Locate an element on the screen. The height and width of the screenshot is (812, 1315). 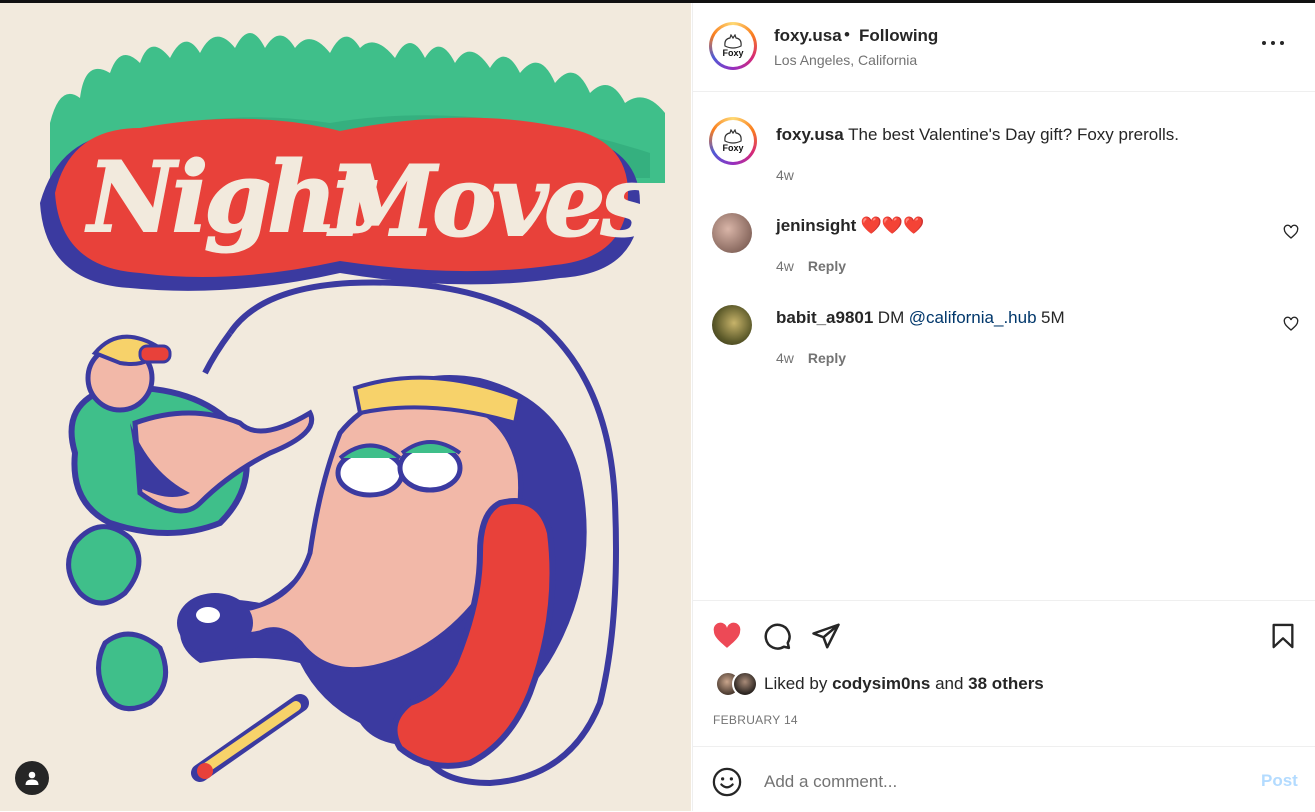
comment: babit_a9801 DM @california_.hub 5M is located at coordinates (1016, 318).